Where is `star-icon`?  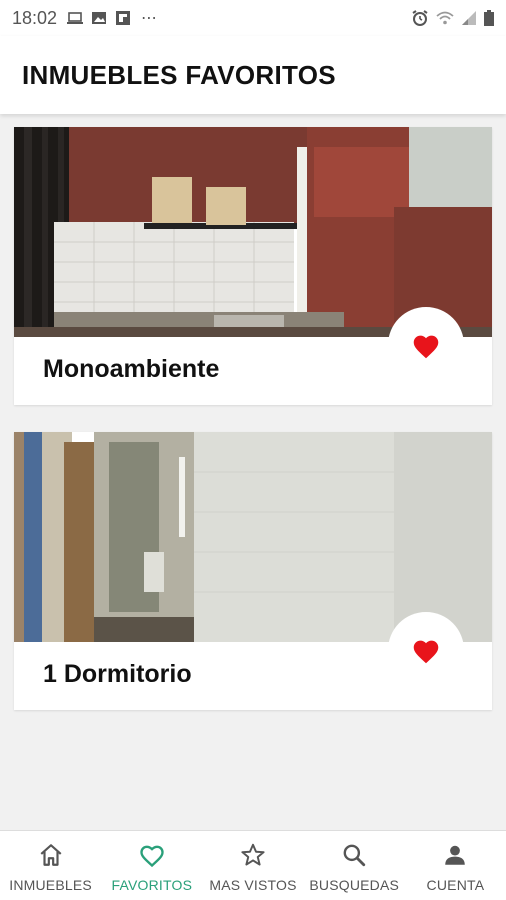 star-icon is located at coordinates (253, 855).